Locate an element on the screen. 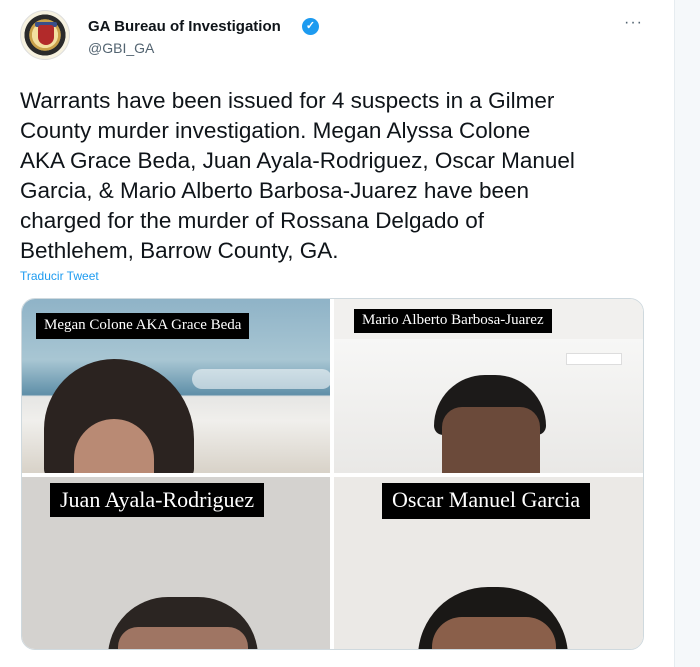  verified-badge-icon: ✓ is located at coordinates (310, 26).